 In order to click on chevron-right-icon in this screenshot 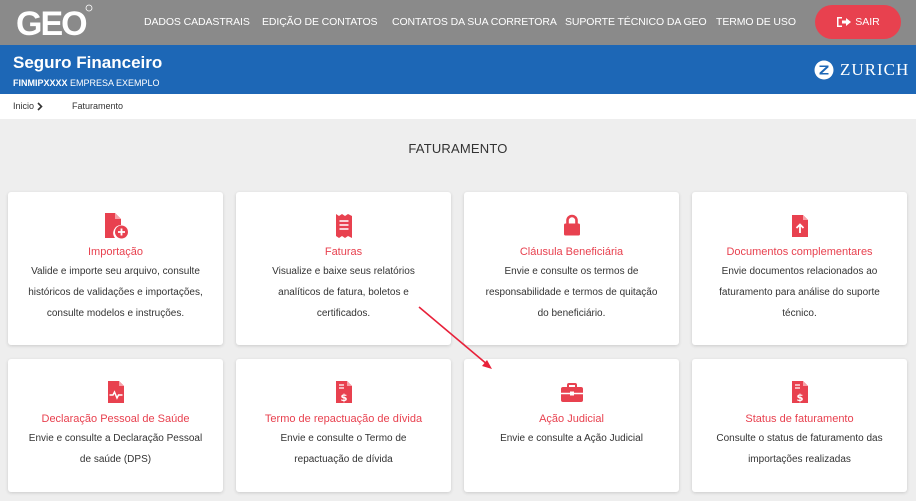, I will do `click(40, 106)`.